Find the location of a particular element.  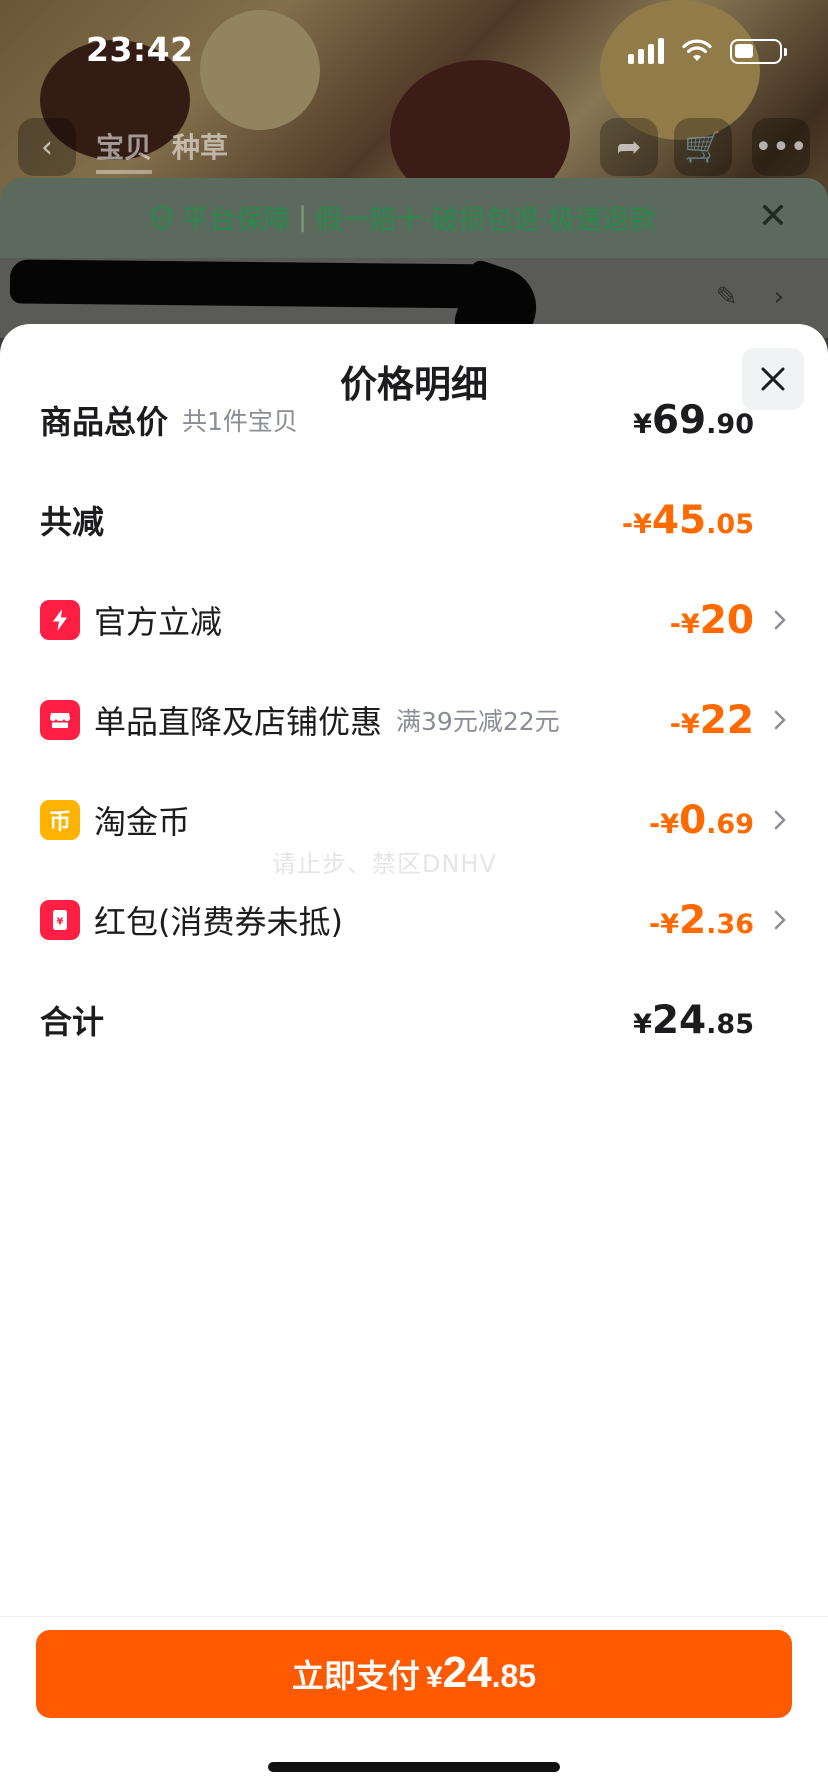

row-amount: -¥ 20 is located at coordinates (712, 620).